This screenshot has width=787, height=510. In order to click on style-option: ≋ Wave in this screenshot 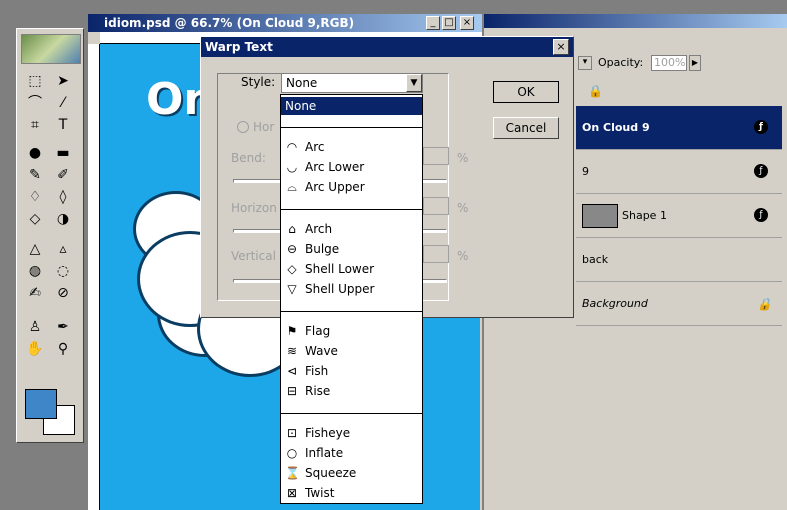, I will do `click(351, 351)`.